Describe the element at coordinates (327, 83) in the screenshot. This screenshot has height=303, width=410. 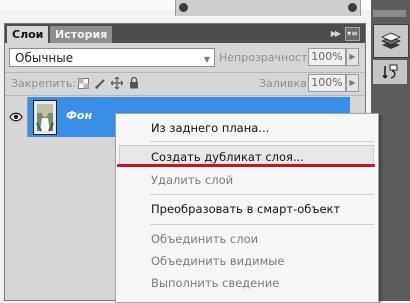
I see `fill-field: 100%` at that location.